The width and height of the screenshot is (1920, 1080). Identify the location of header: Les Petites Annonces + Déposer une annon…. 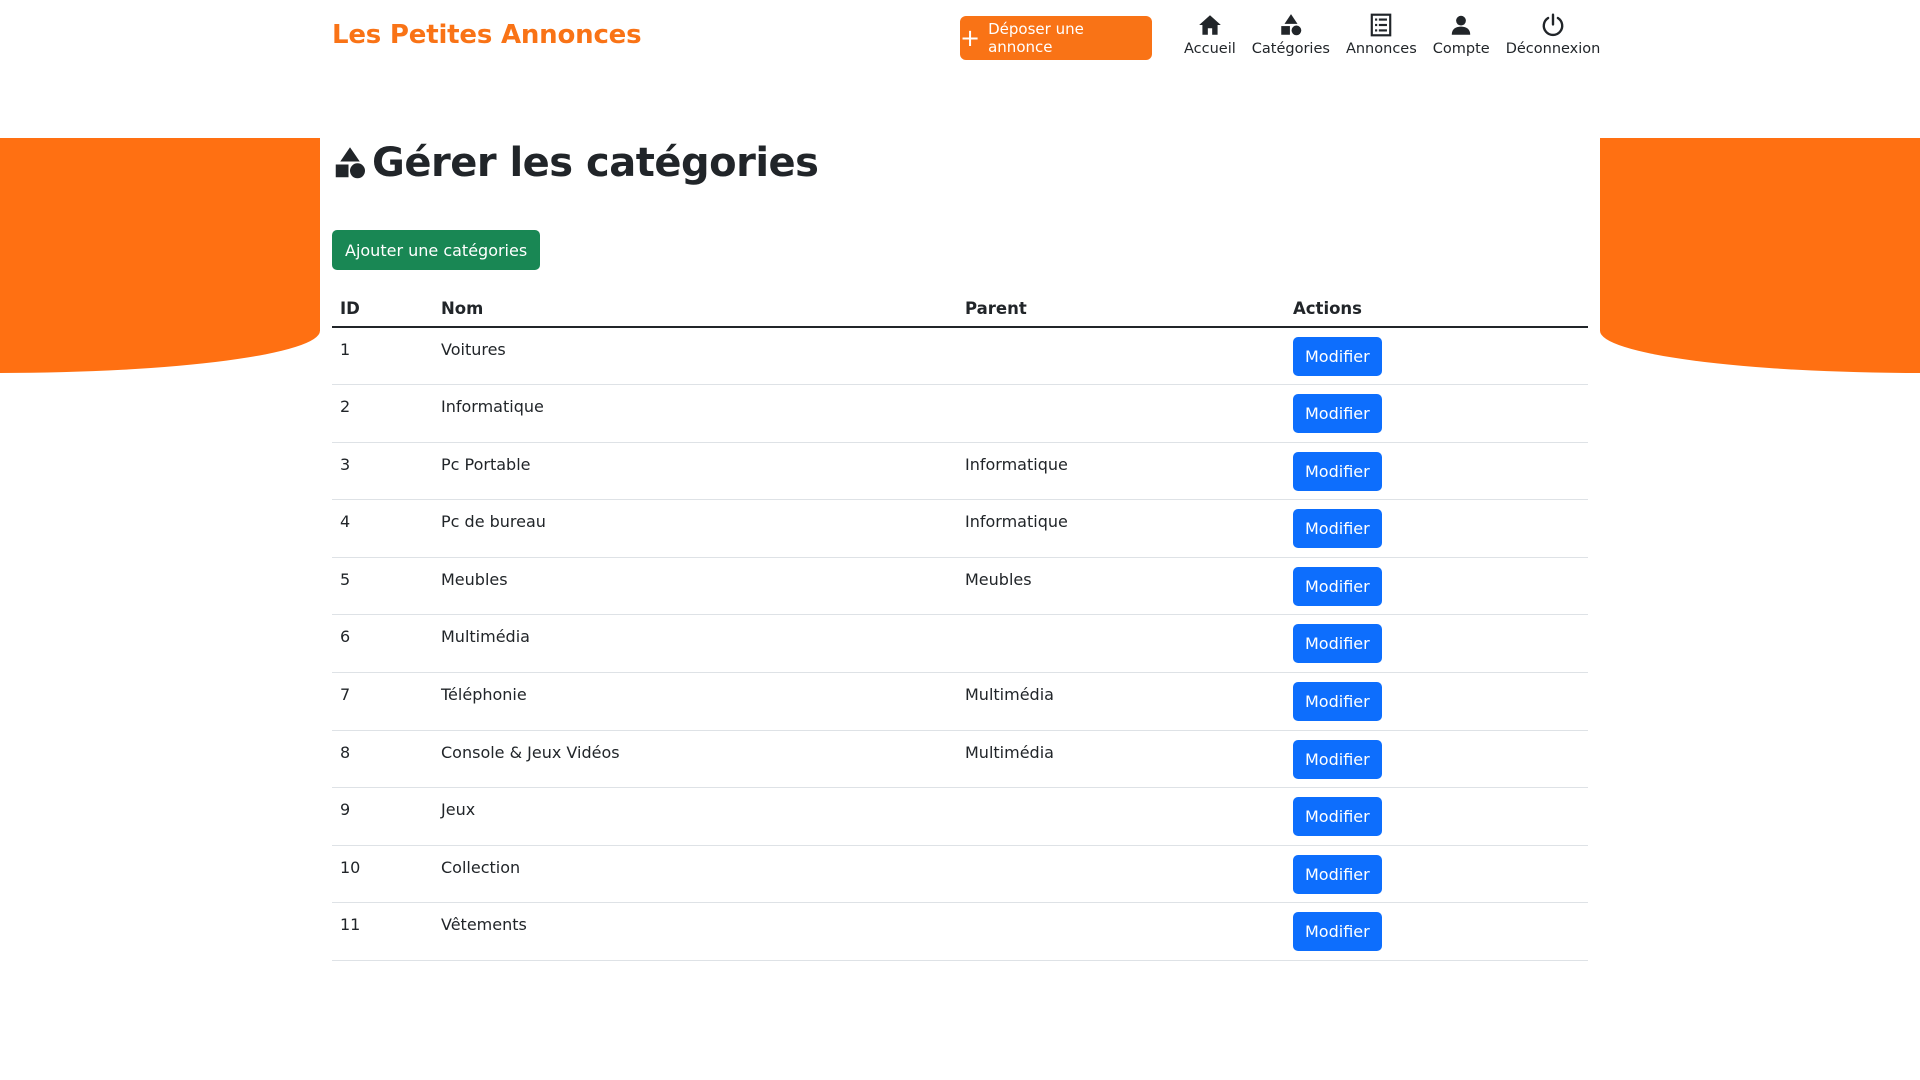
(960, 42).